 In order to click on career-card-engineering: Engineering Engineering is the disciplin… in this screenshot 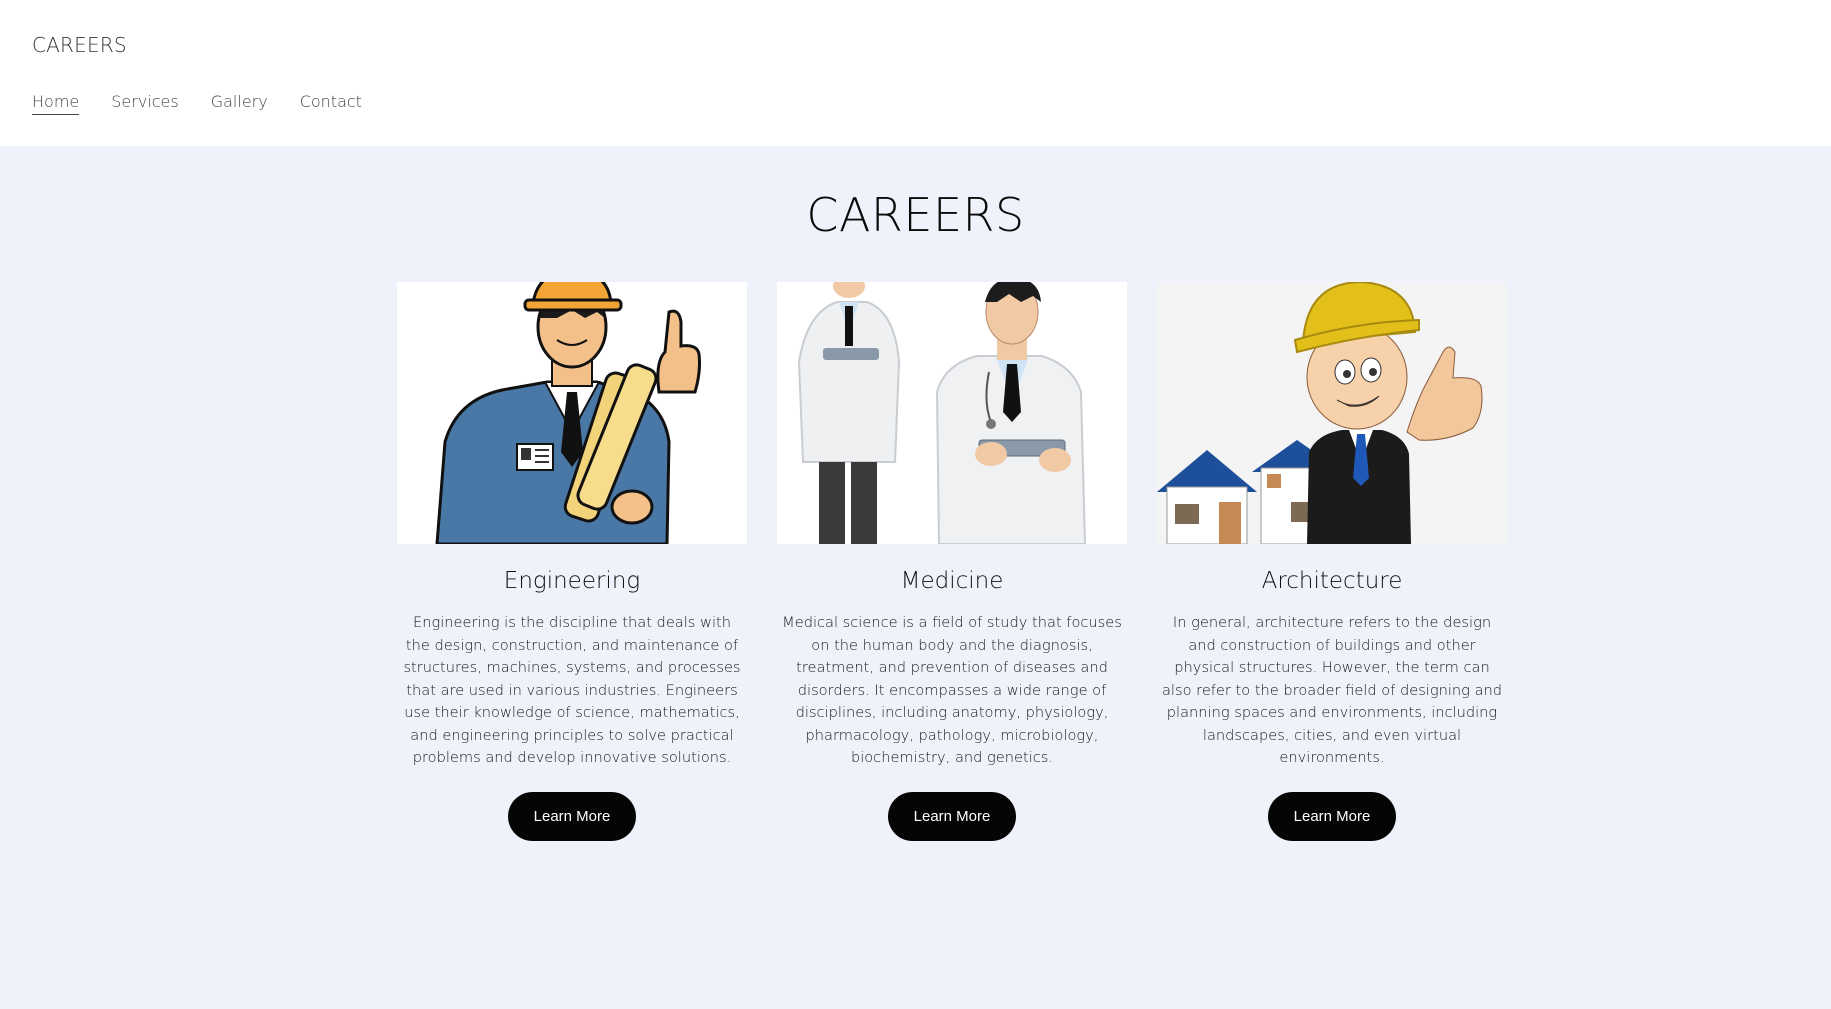, I will do `click(572, 561)`.